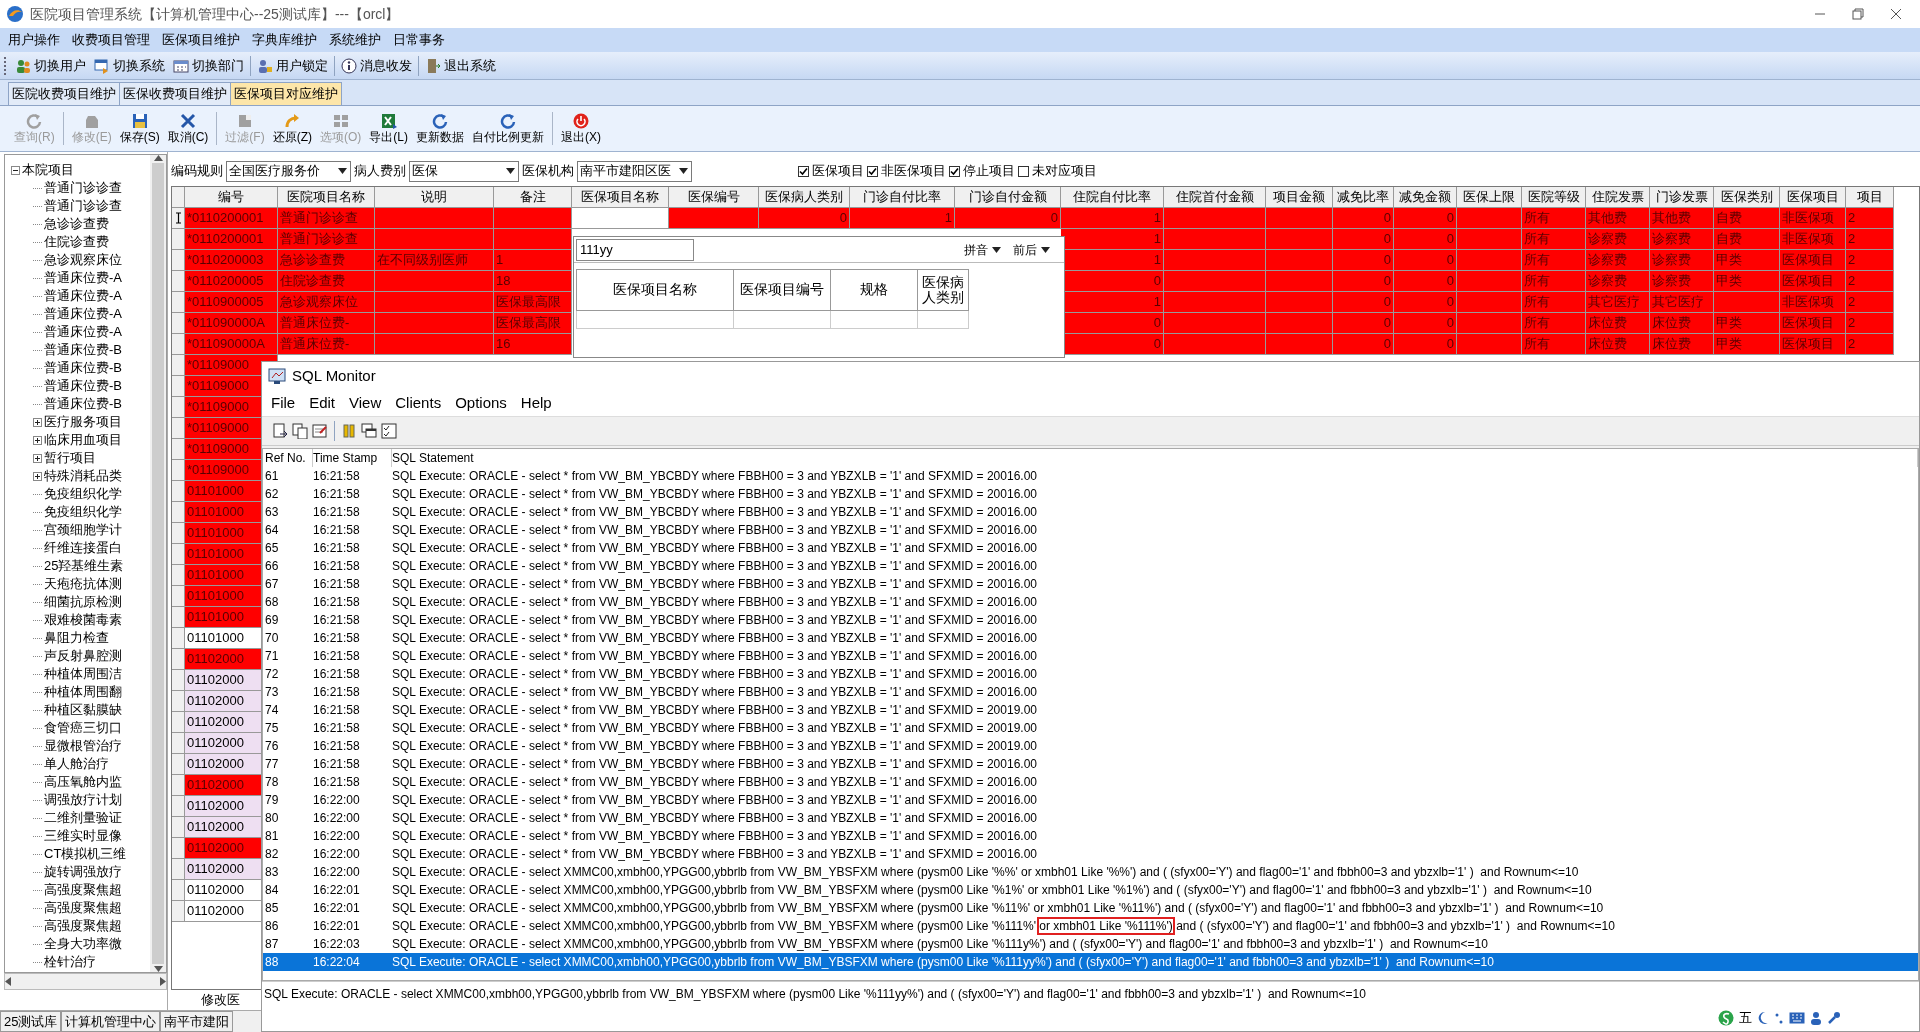  What do you see at coordinates (1363, 197) in the screenshot?
I see `column-header: 减免比率` at bounding box center [1363, 197].